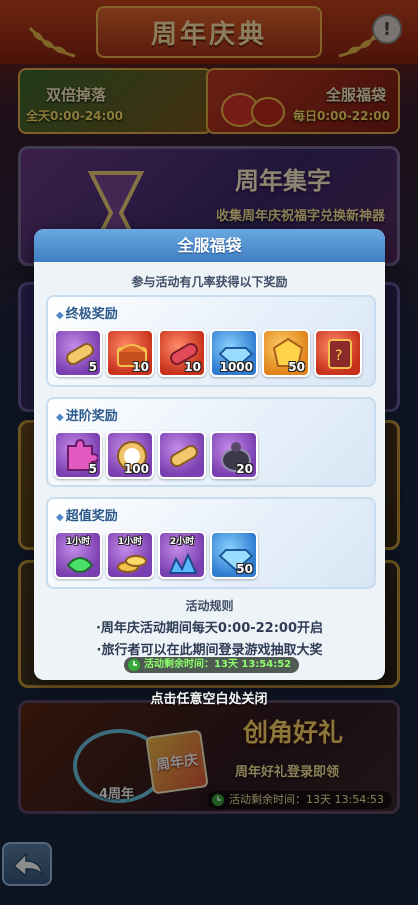 The image size is (418, 905). Describe the element at coordinates (236, 367) in the screenshot. I see `item-count: 1000` at that location.